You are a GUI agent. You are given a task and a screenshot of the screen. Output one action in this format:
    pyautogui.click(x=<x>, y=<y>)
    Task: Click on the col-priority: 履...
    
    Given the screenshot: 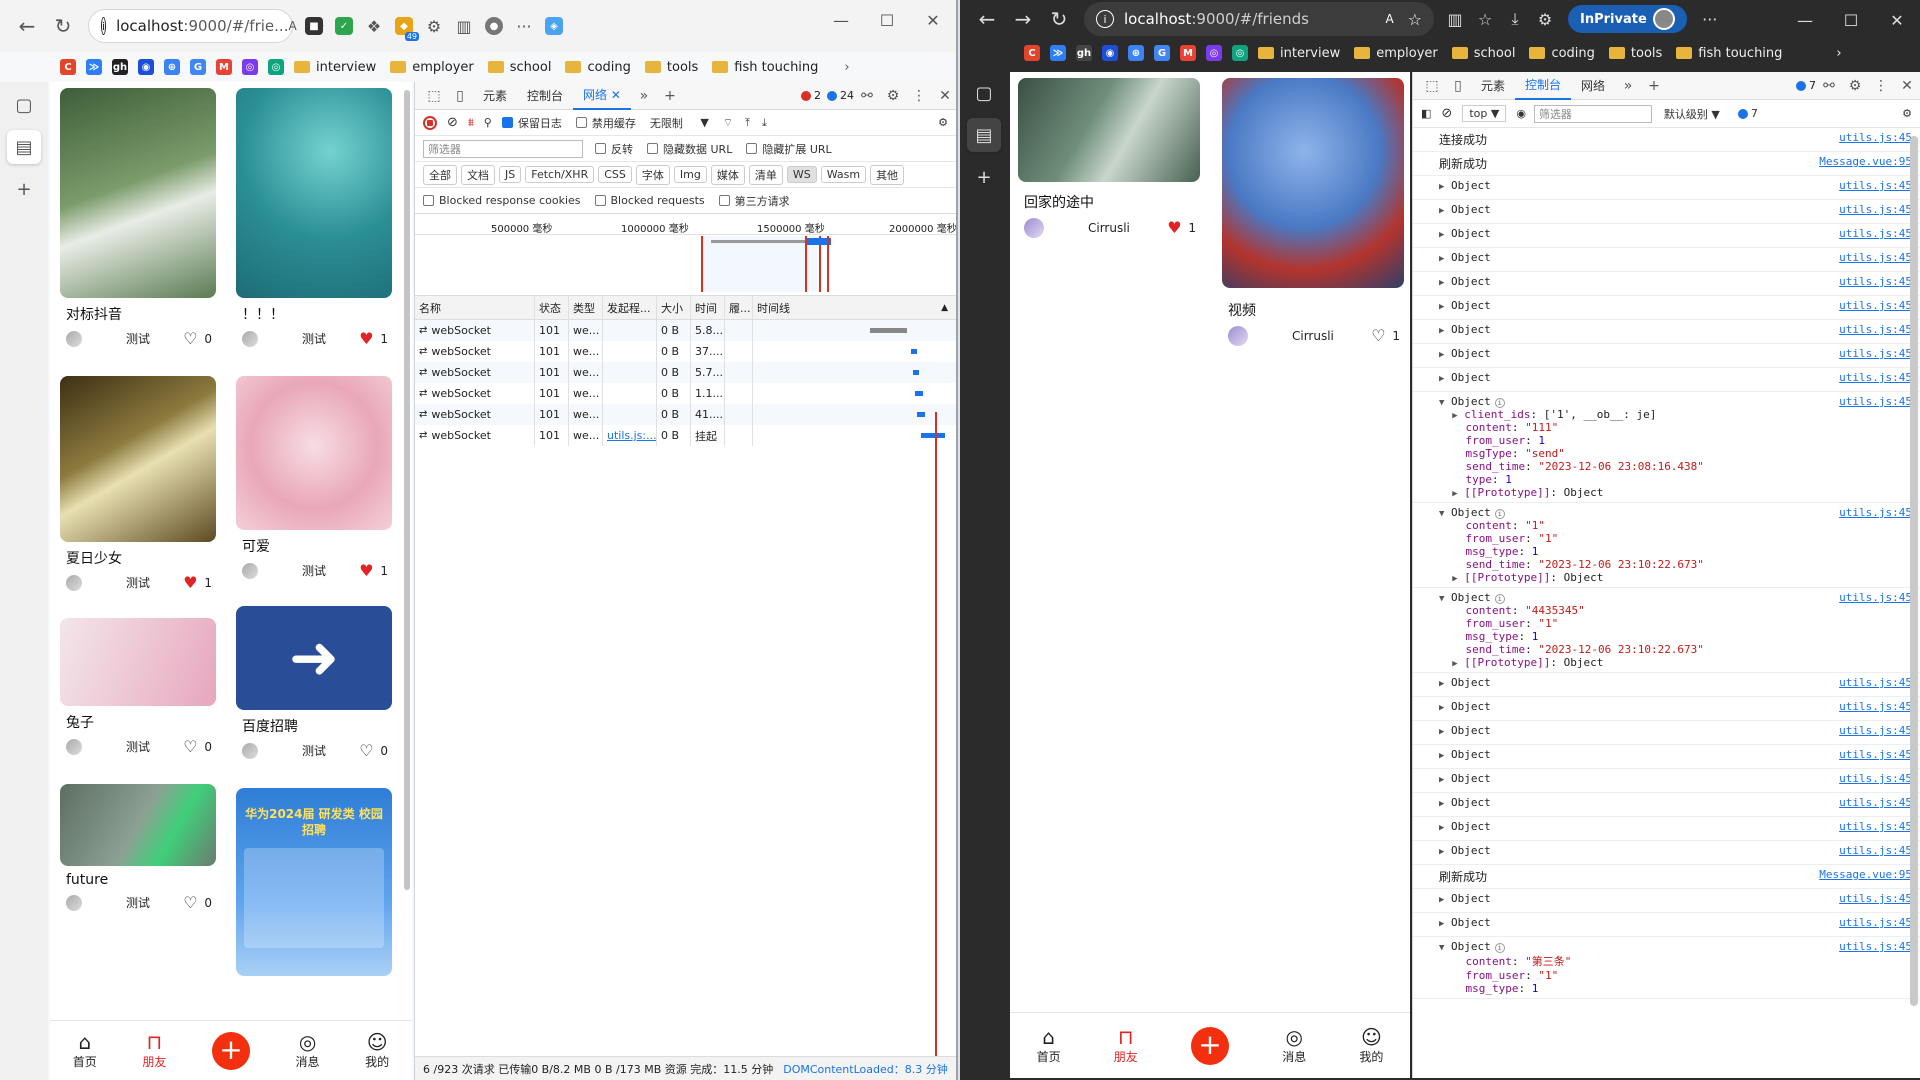 What is the action you would take?
    pyautogui.click(x=739, y=307)
    